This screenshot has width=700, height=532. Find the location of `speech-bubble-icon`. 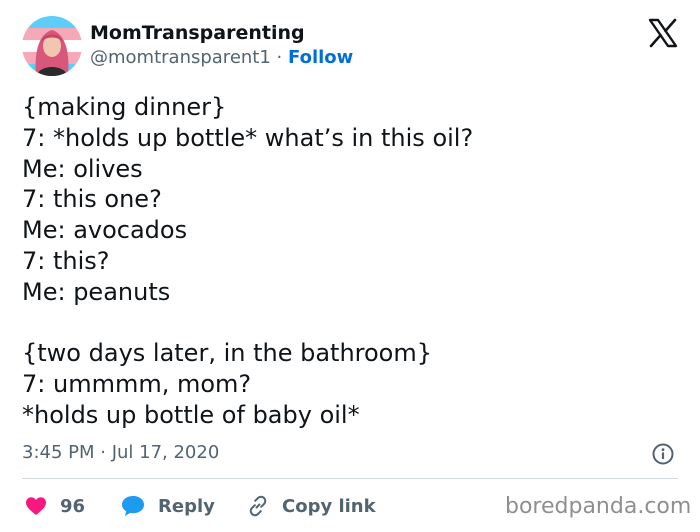

speech-bubble-icon is located at coordinates (133, 506).